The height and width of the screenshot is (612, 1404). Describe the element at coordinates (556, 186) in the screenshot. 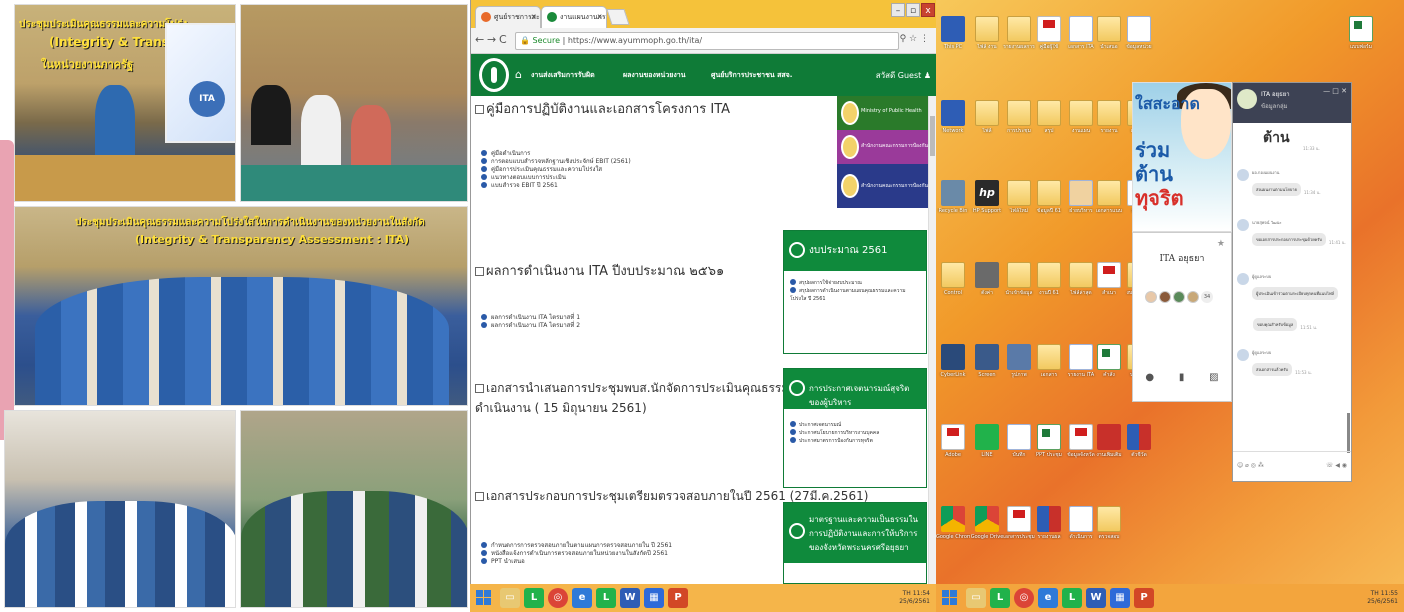

I see `doc-link: แบบสำรวจ EBIT ปี 2561` at that location.